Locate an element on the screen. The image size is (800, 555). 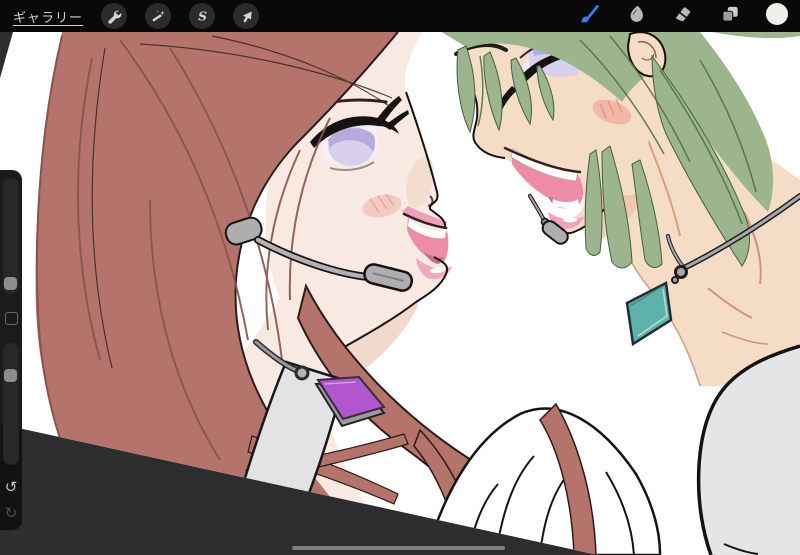
wrench-icon is located at coordinates (114, 16).